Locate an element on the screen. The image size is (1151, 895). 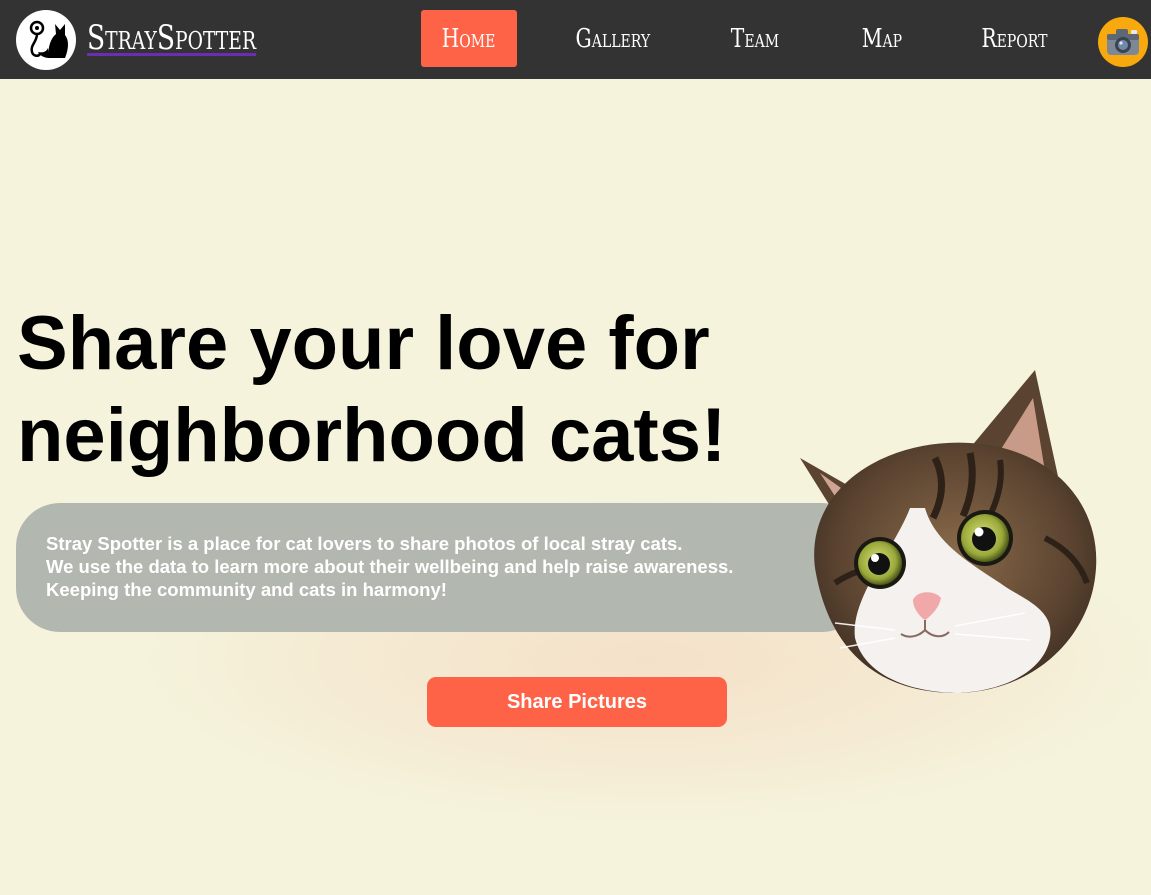
share-pictures-button: Share Pictures is located at coordinates (577, 702).